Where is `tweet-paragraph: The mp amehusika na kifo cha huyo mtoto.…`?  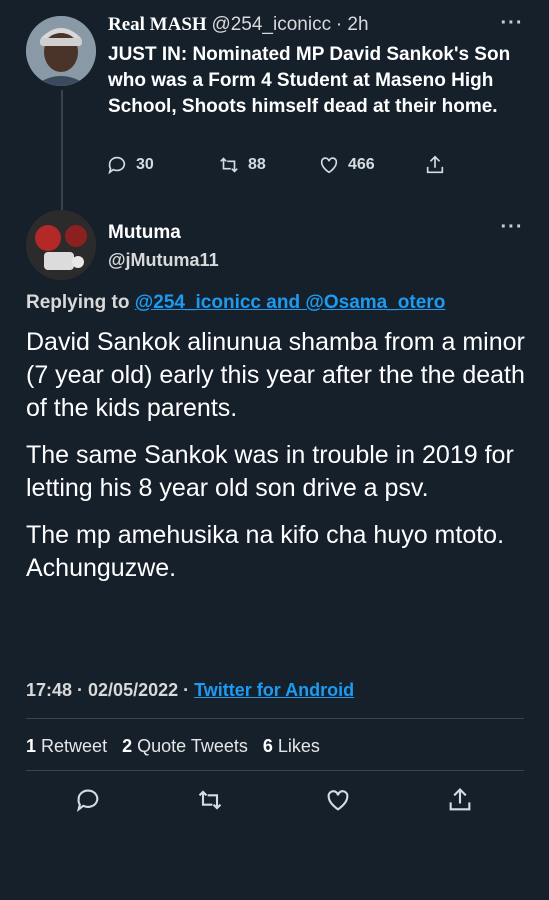
tweet-paragraph: The mp amehusika na kifo cha huyo mtoto.… is located at coordinates (265, 551).